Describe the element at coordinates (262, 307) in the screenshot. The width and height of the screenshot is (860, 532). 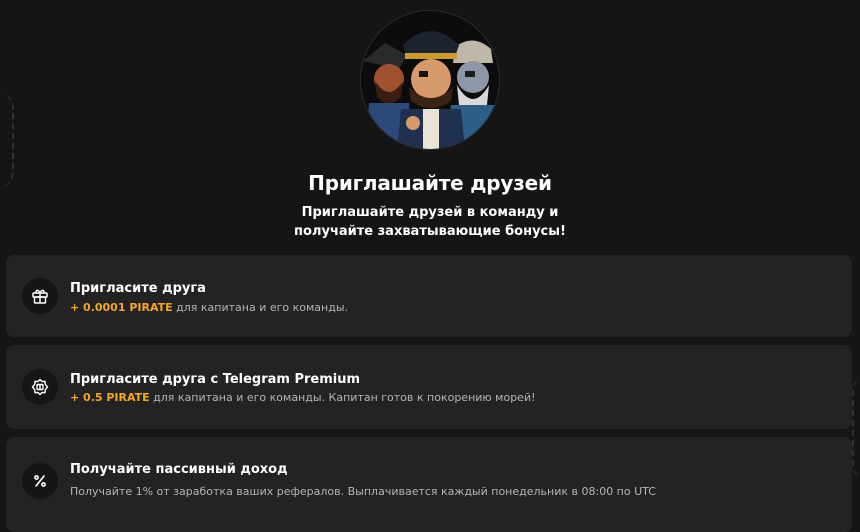
I see `card-description-text: для капитана и его команды.` at that location.